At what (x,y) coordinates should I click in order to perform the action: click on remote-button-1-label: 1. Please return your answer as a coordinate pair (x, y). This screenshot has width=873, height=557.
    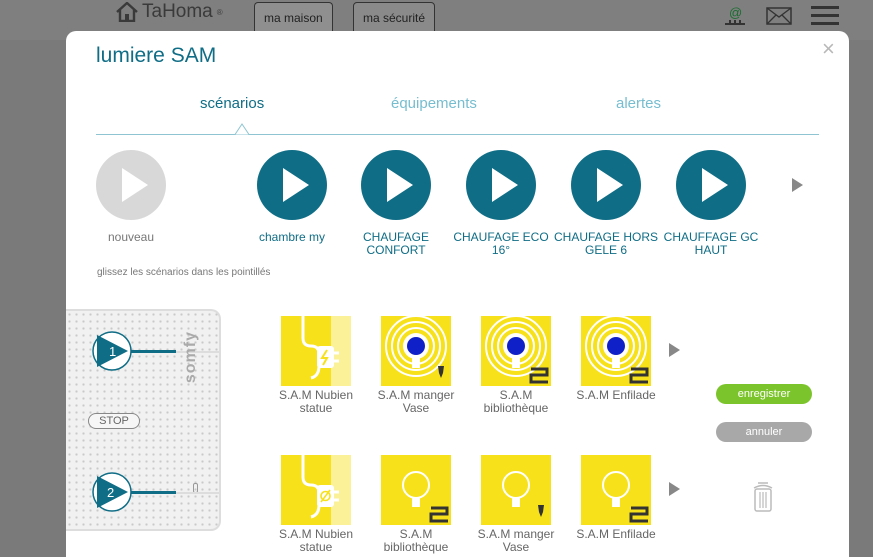
    Looking at the image, I should click on (112, 351).